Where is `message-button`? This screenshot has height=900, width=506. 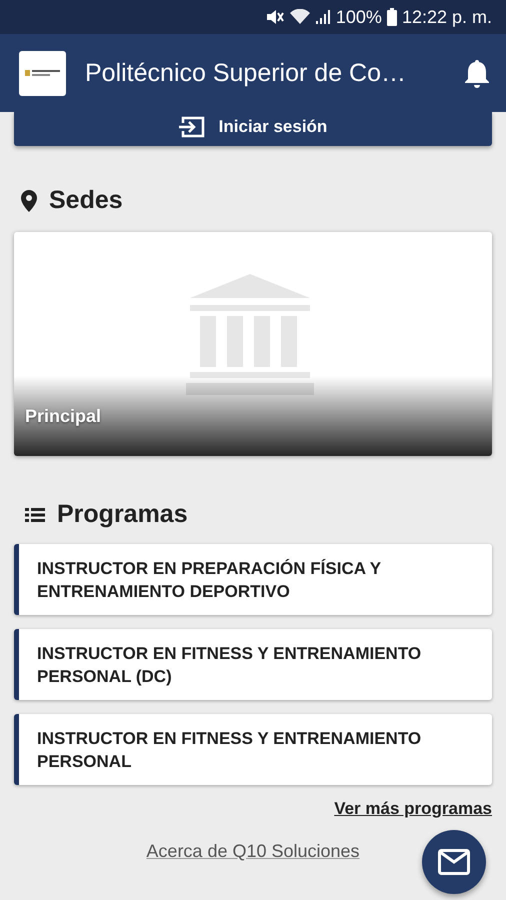 message-button is located at coordinates (454, 862).